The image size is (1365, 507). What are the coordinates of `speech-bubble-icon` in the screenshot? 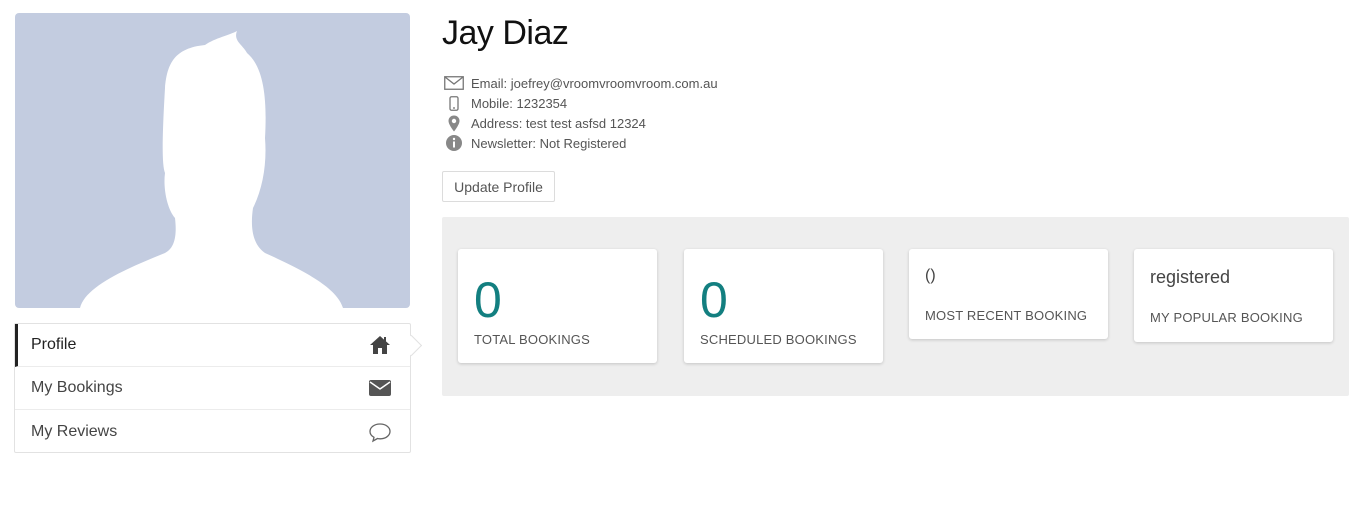 It's located at (380, 432).